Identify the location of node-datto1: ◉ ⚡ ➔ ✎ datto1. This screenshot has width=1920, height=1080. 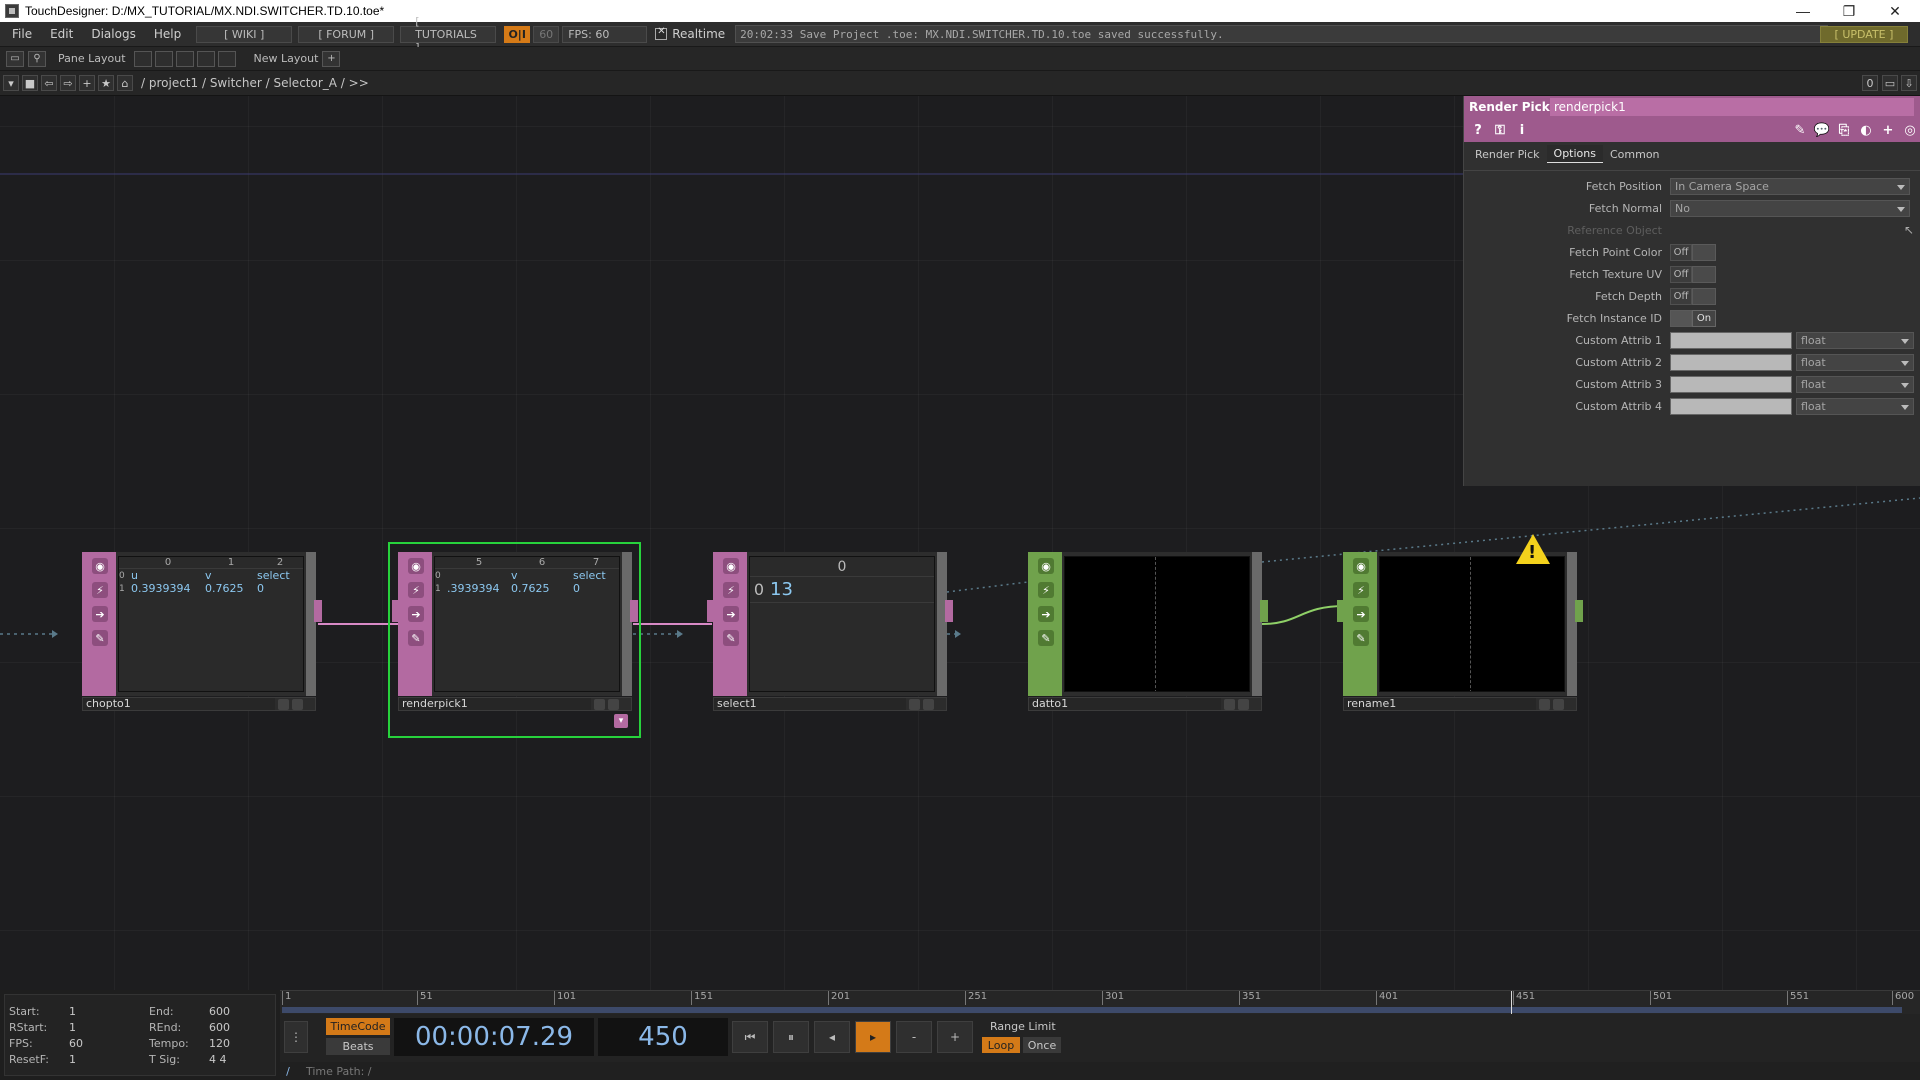
(1148, 631).